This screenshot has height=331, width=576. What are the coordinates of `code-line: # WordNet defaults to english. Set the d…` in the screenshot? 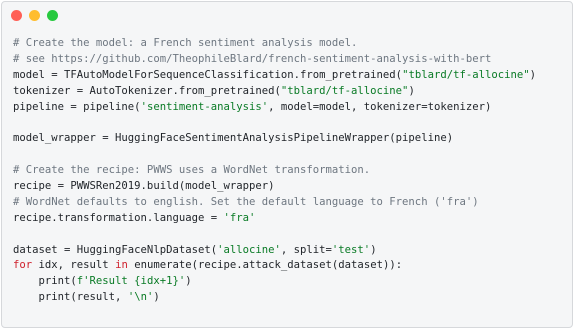 It's located at (290, 203).